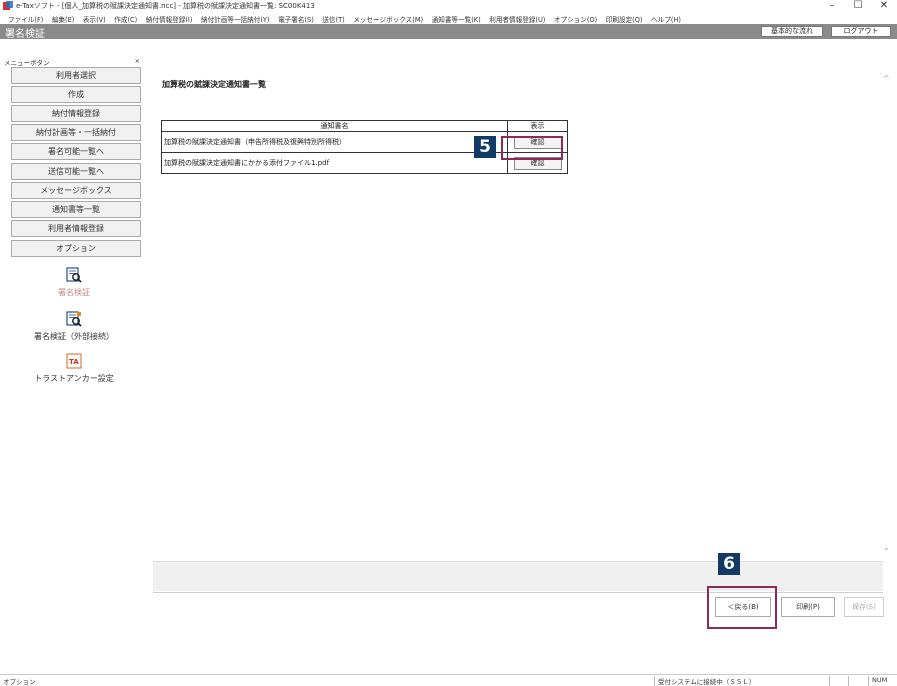 This screenshot has width=897, height=686. What do you see at coordinates (886, 78) in the screenshot?
I see `scroll-up-icon: ^` at bounding box center [886, 78].